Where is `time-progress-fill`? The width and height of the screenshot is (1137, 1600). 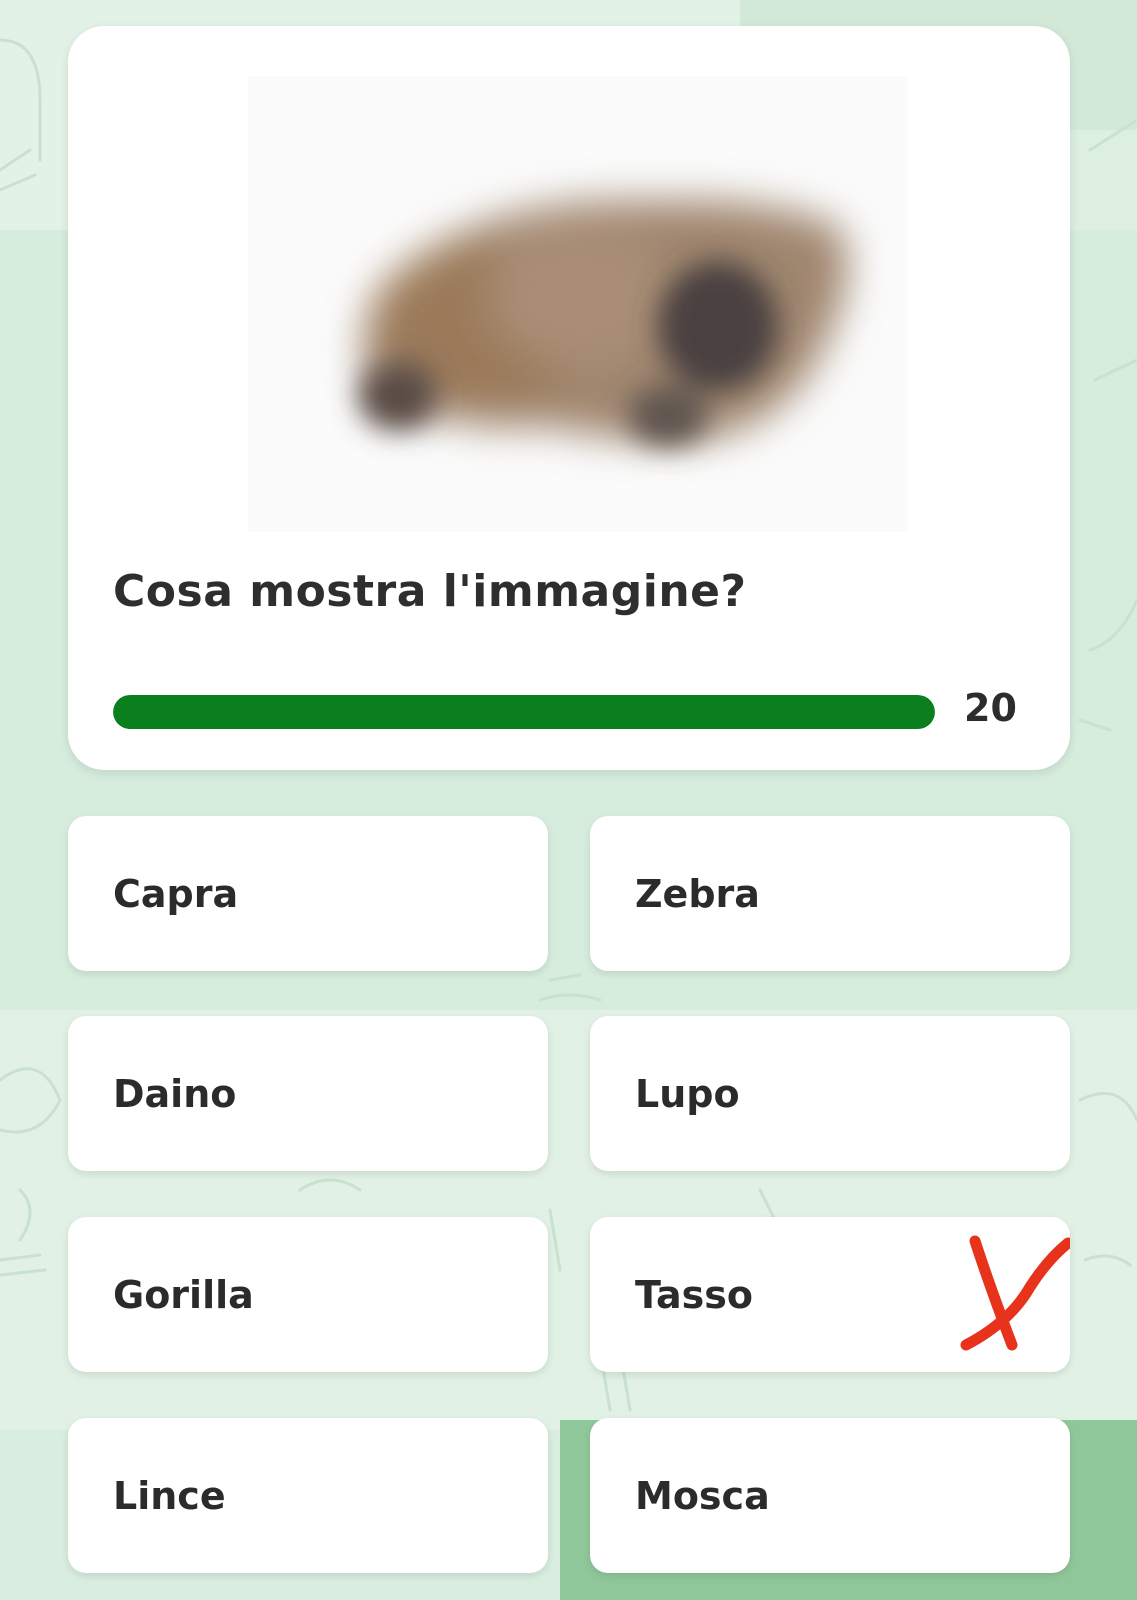
time-progress-fill is located at coordinates (524, 712).